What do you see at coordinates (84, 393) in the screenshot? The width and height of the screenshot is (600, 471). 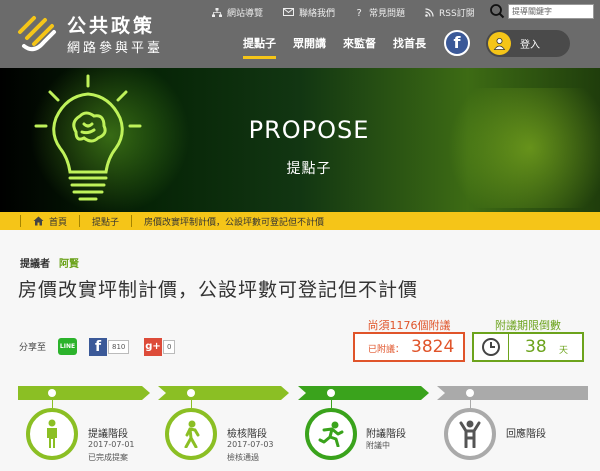 I see `stage-bar-propose` at bounding box center [84, 393].